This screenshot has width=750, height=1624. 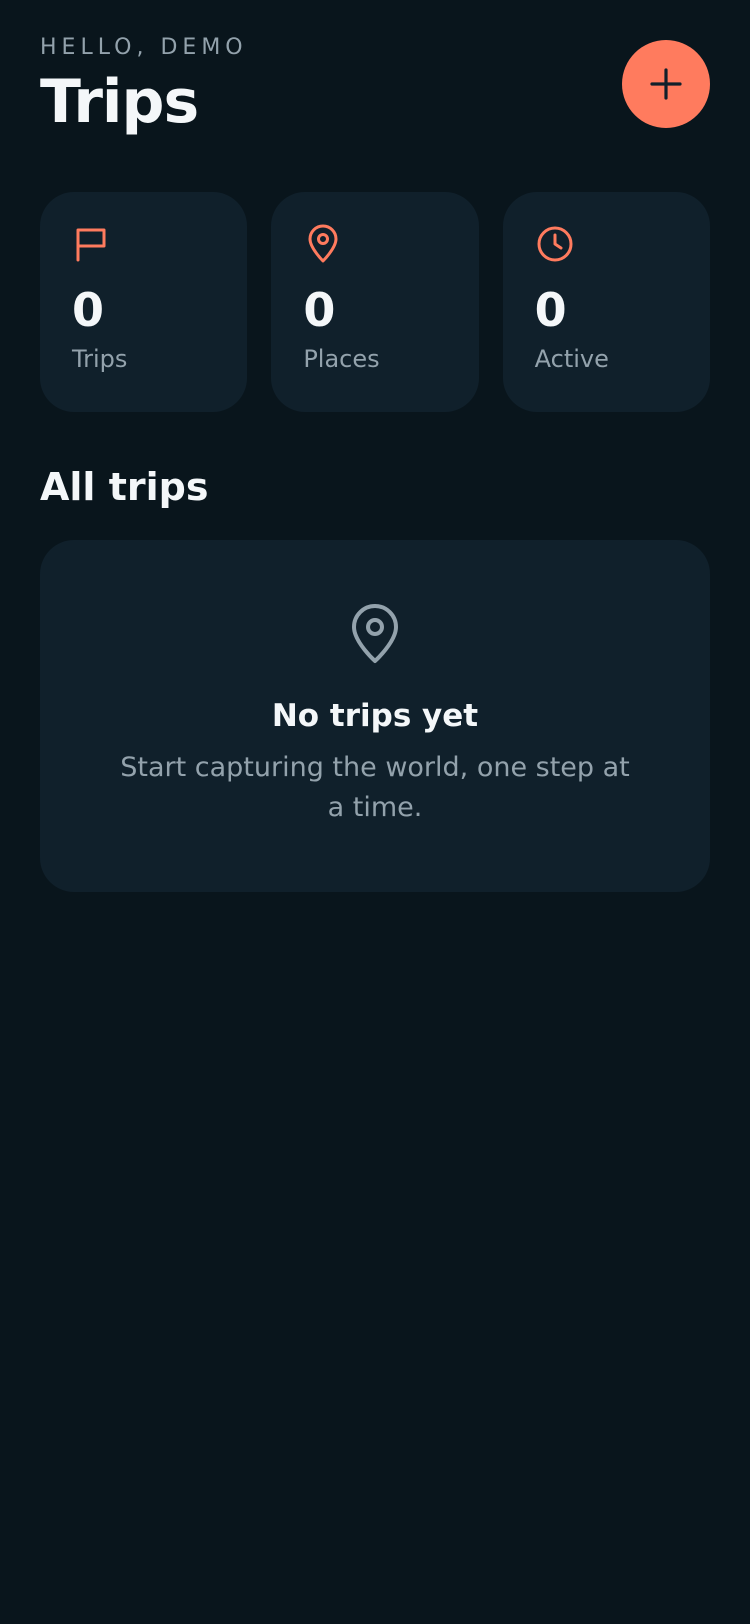 I want to click on page-title: Trips, so click(x=119, y=102).